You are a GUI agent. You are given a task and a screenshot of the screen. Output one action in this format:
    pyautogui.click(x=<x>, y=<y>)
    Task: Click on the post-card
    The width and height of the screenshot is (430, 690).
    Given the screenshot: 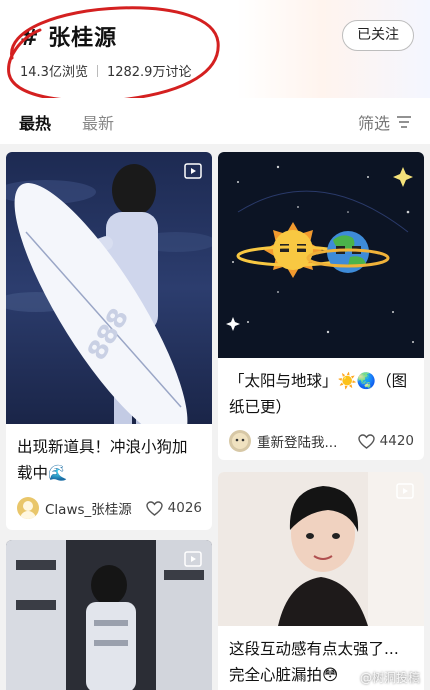 What is the action you would take?
    pyautogui.click(x=109, y=615)
    